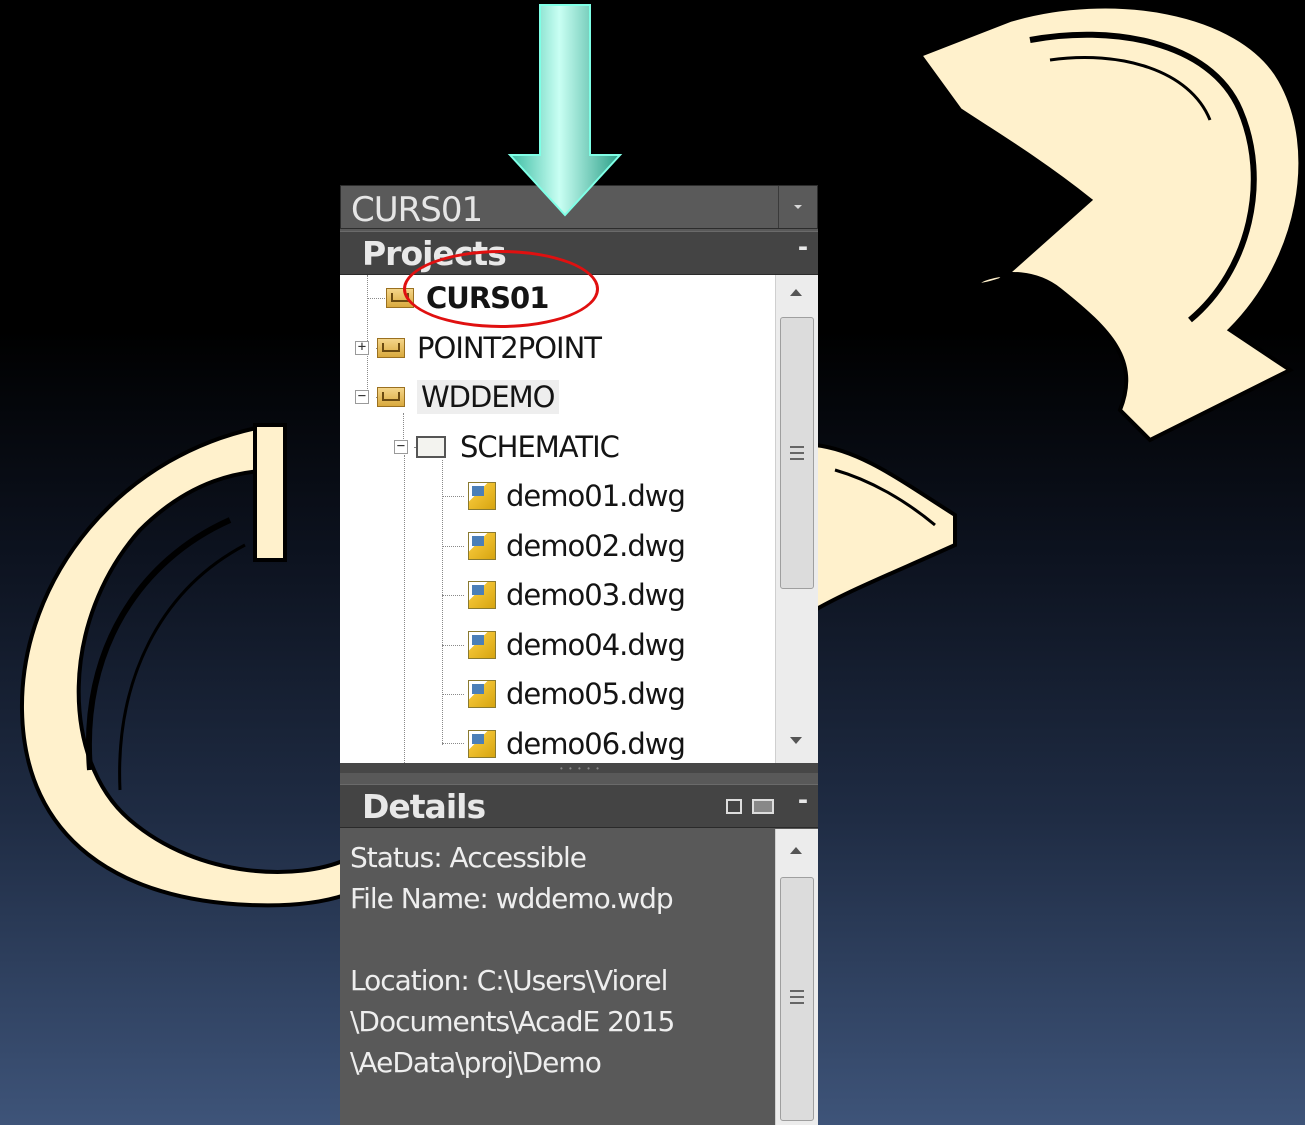 The image size is (1305, 1125). I want to click on red-callout-ellipse, so click(501, 289).